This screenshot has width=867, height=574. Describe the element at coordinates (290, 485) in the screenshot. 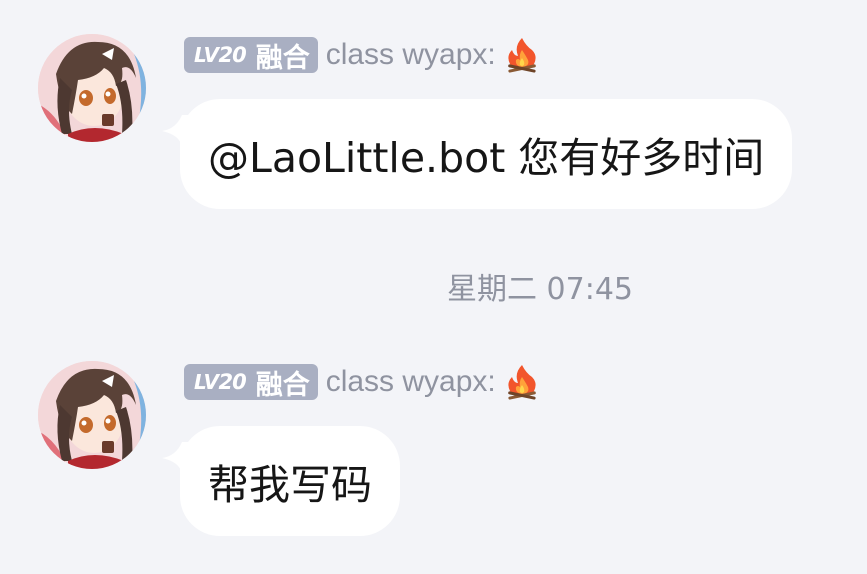

I see `message-text: 帮我写码` at that location.